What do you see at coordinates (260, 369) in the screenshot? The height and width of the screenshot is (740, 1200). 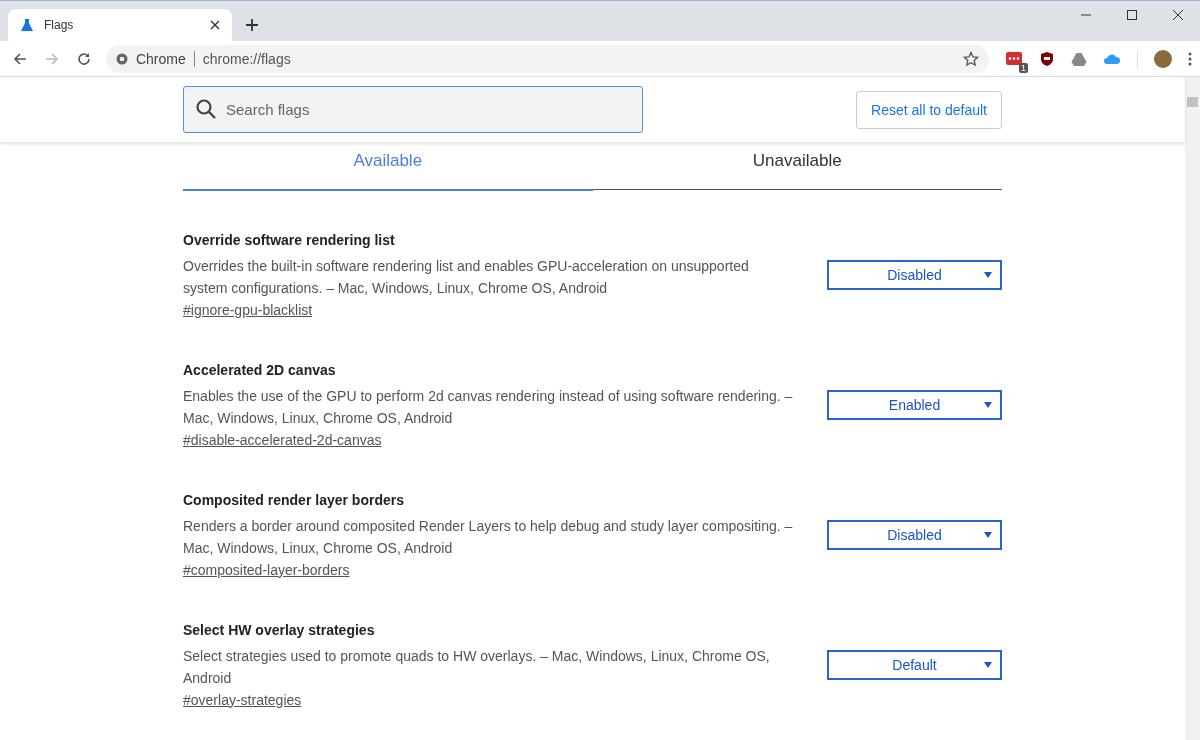 I see `flag-title: Accelerated 2D canvas` at bounding box center [260, 369].